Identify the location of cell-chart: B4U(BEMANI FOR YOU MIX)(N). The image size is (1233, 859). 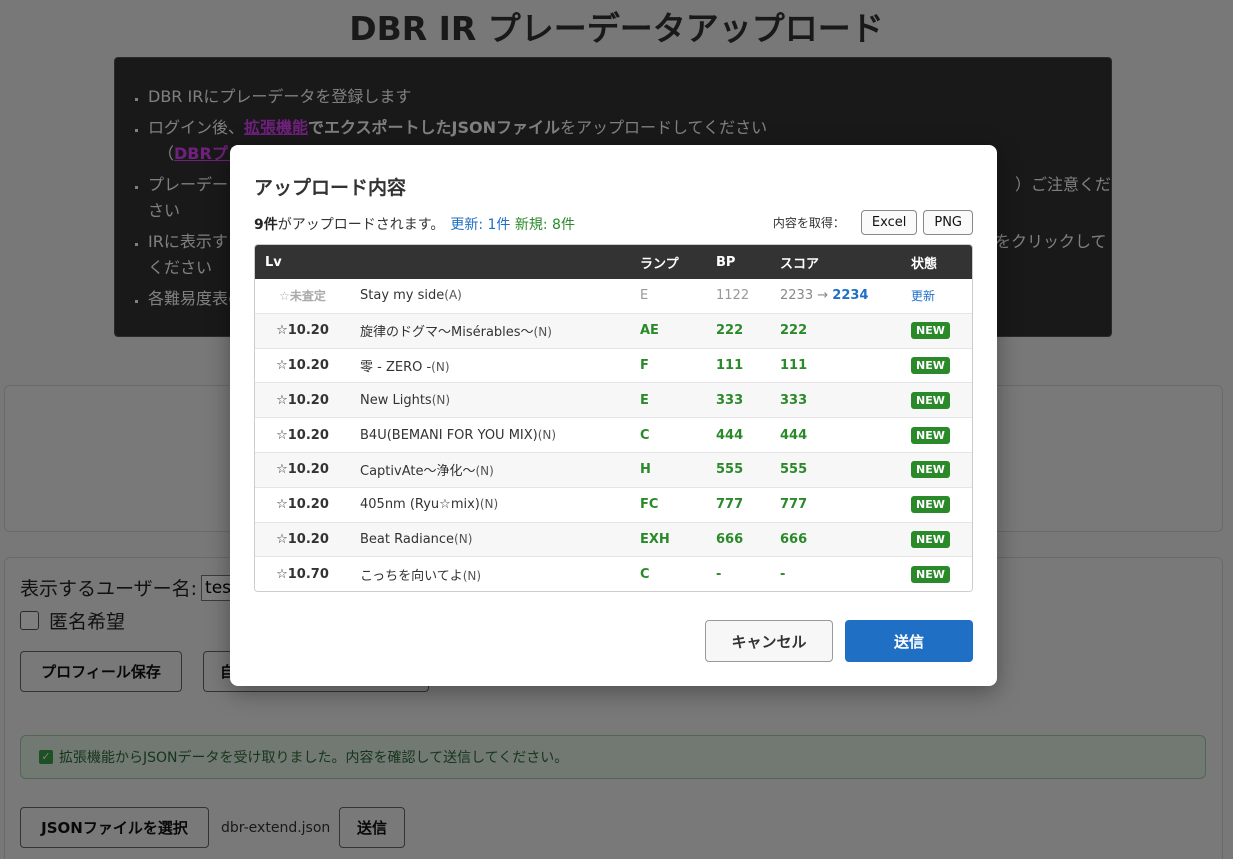
(458, 435).